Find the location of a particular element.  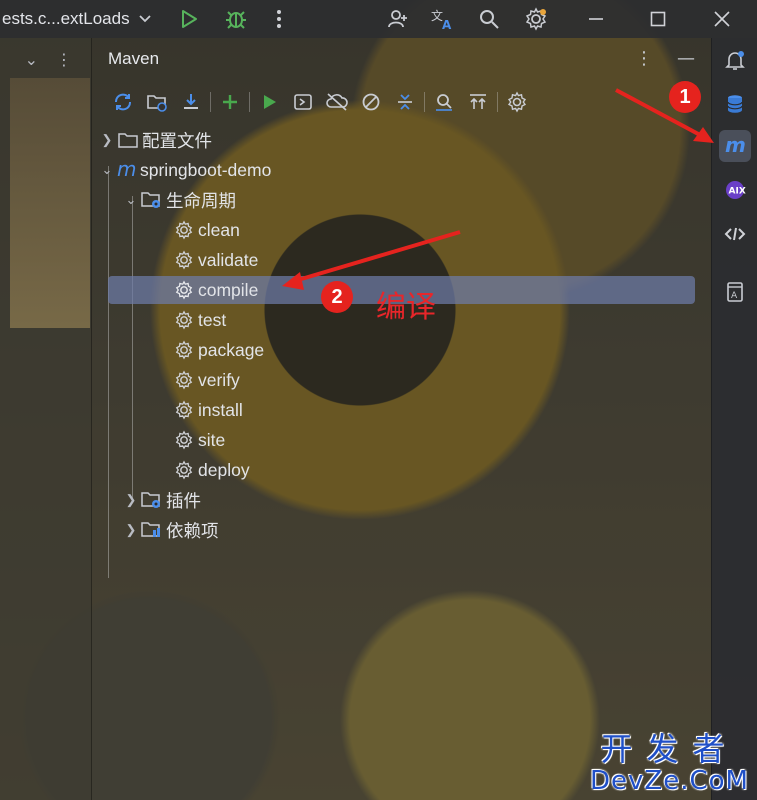

maven-tool-icon: m is located at coordinates (735, 146).